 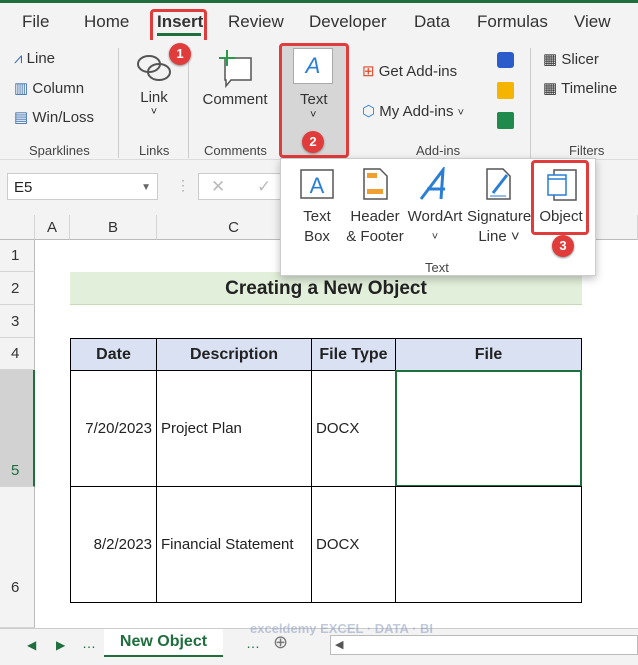 What do you see at coordinates (17, 227) in the screenshot?
I see `select-all-button` at bounding box center [17, 227].